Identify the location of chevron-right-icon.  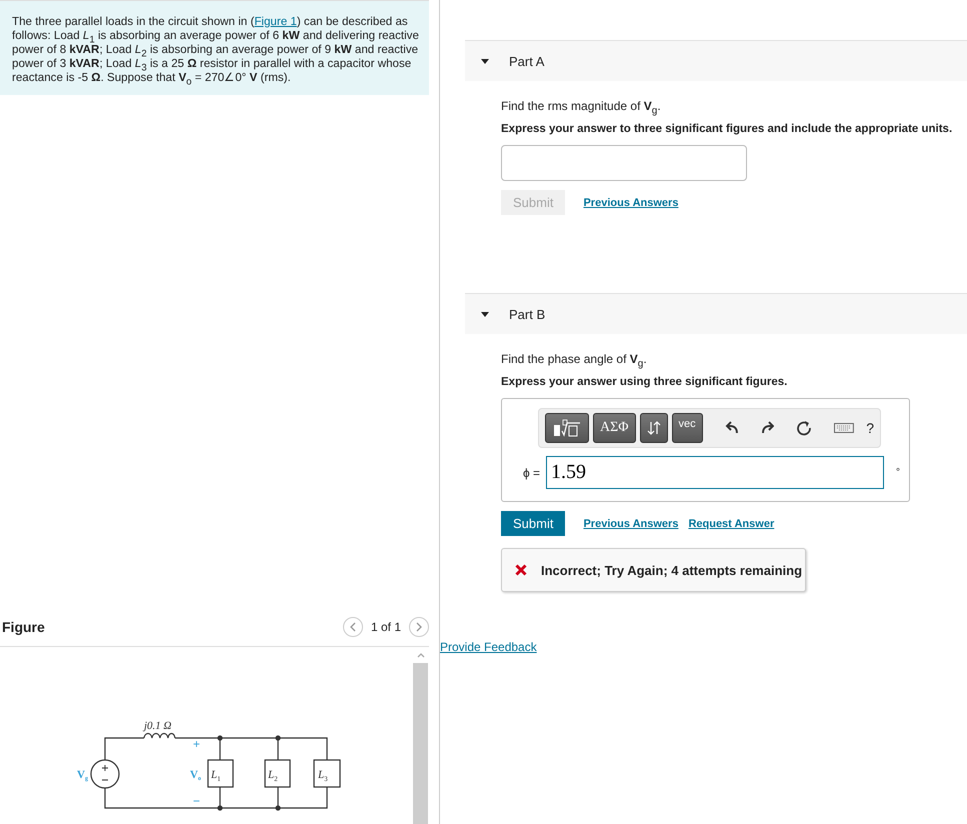
(419, 627).